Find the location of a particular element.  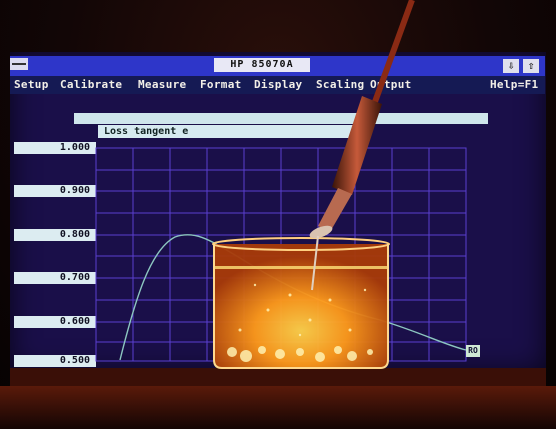

beaker is located at coordinates (301, 303).